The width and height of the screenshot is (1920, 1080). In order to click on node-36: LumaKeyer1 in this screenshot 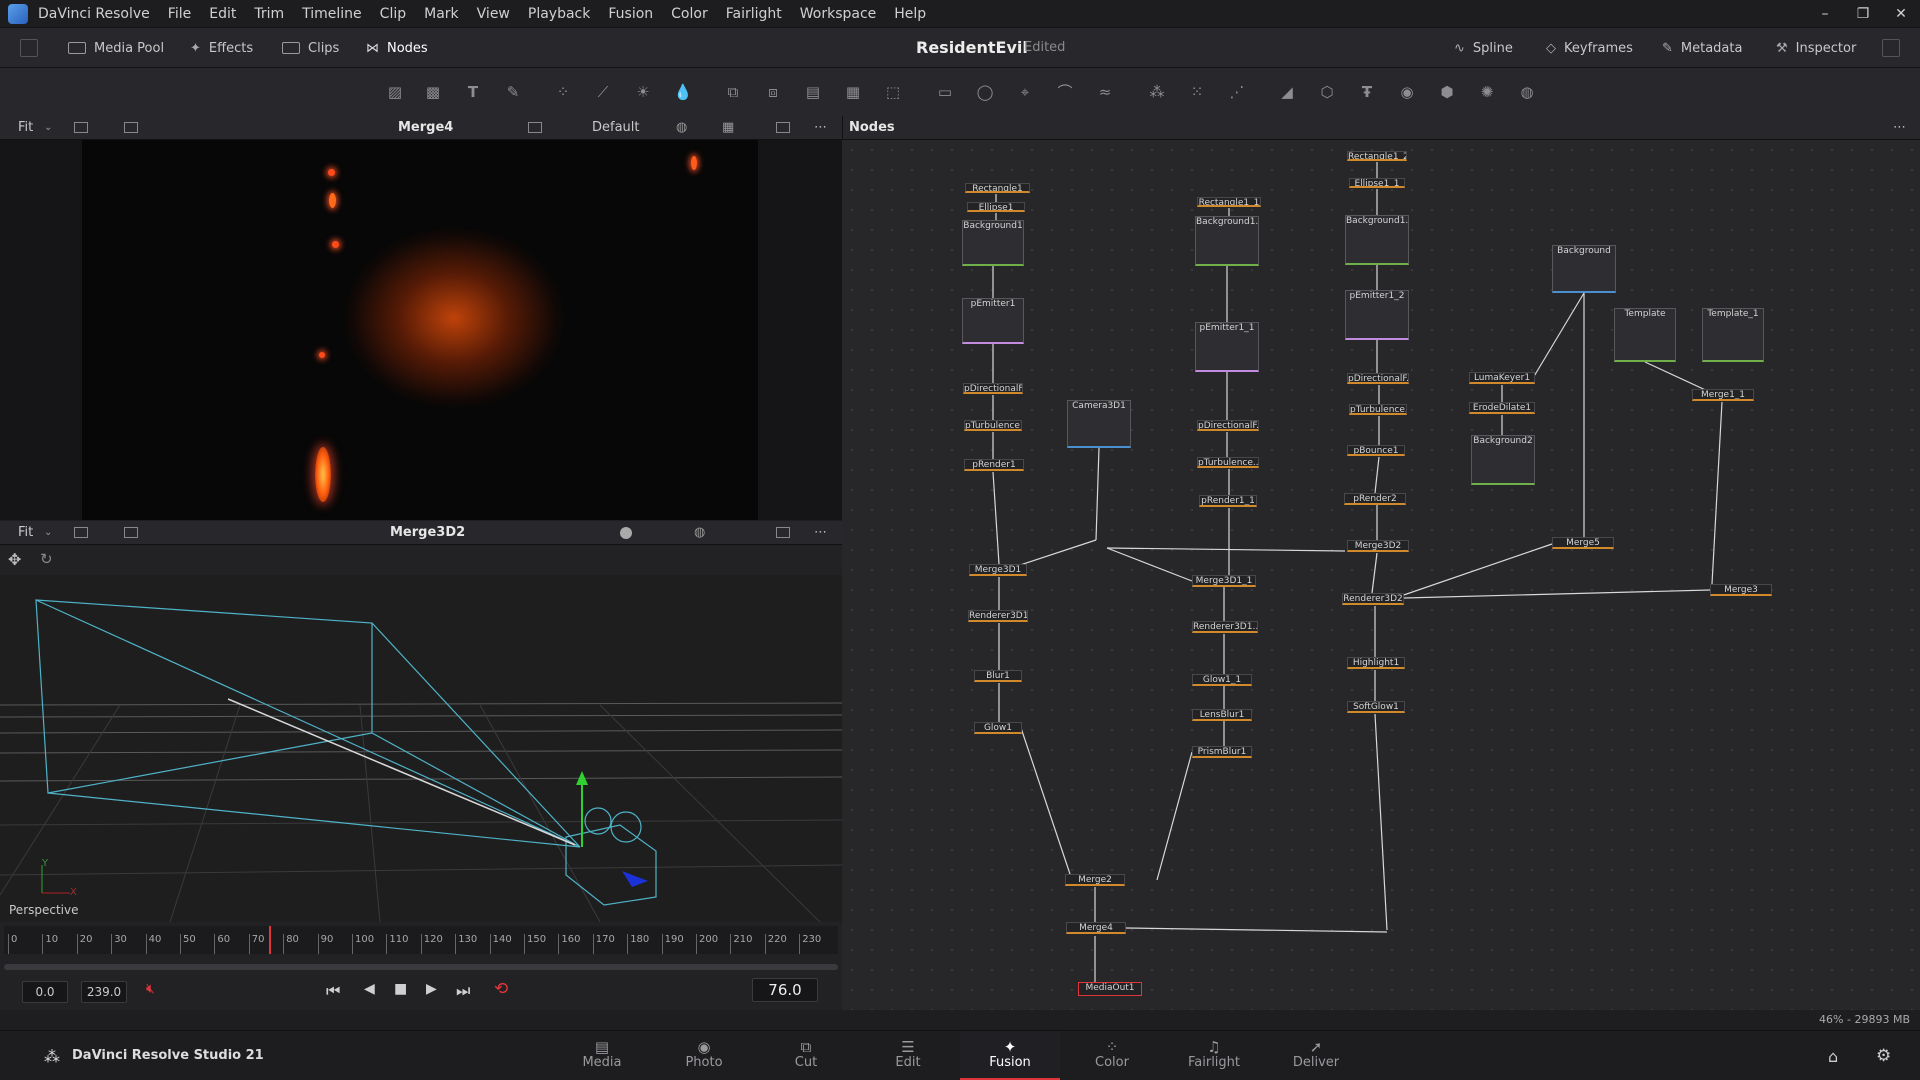, I will do `click(1502, 378)`.